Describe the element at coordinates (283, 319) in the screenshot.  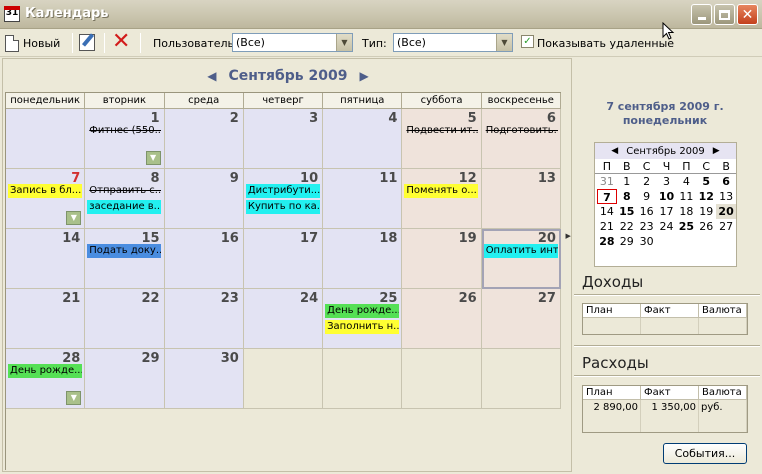
I see `day-cell: 24` at that location.